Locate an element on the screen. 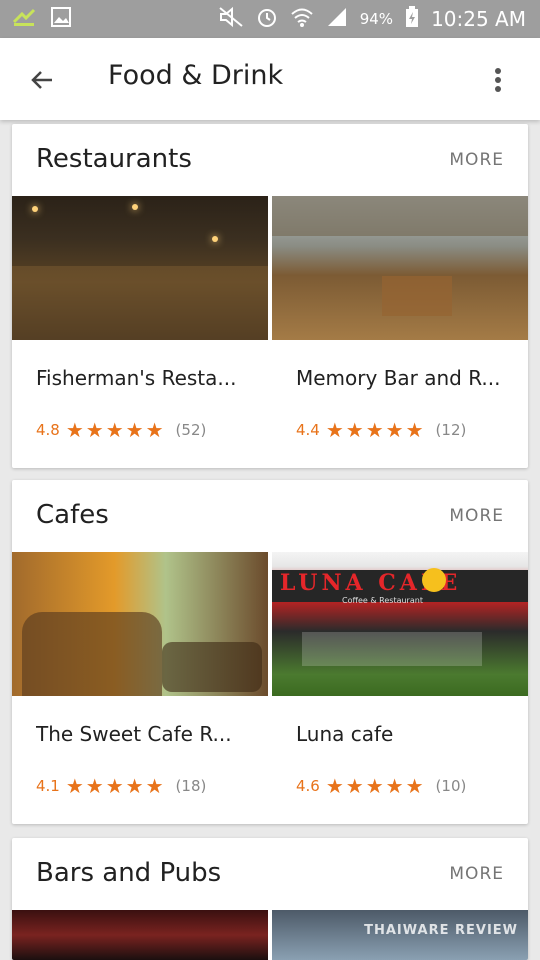 The width and height of the screenshot is (540, 960). mute-icon is located at coordinates (231, 19).